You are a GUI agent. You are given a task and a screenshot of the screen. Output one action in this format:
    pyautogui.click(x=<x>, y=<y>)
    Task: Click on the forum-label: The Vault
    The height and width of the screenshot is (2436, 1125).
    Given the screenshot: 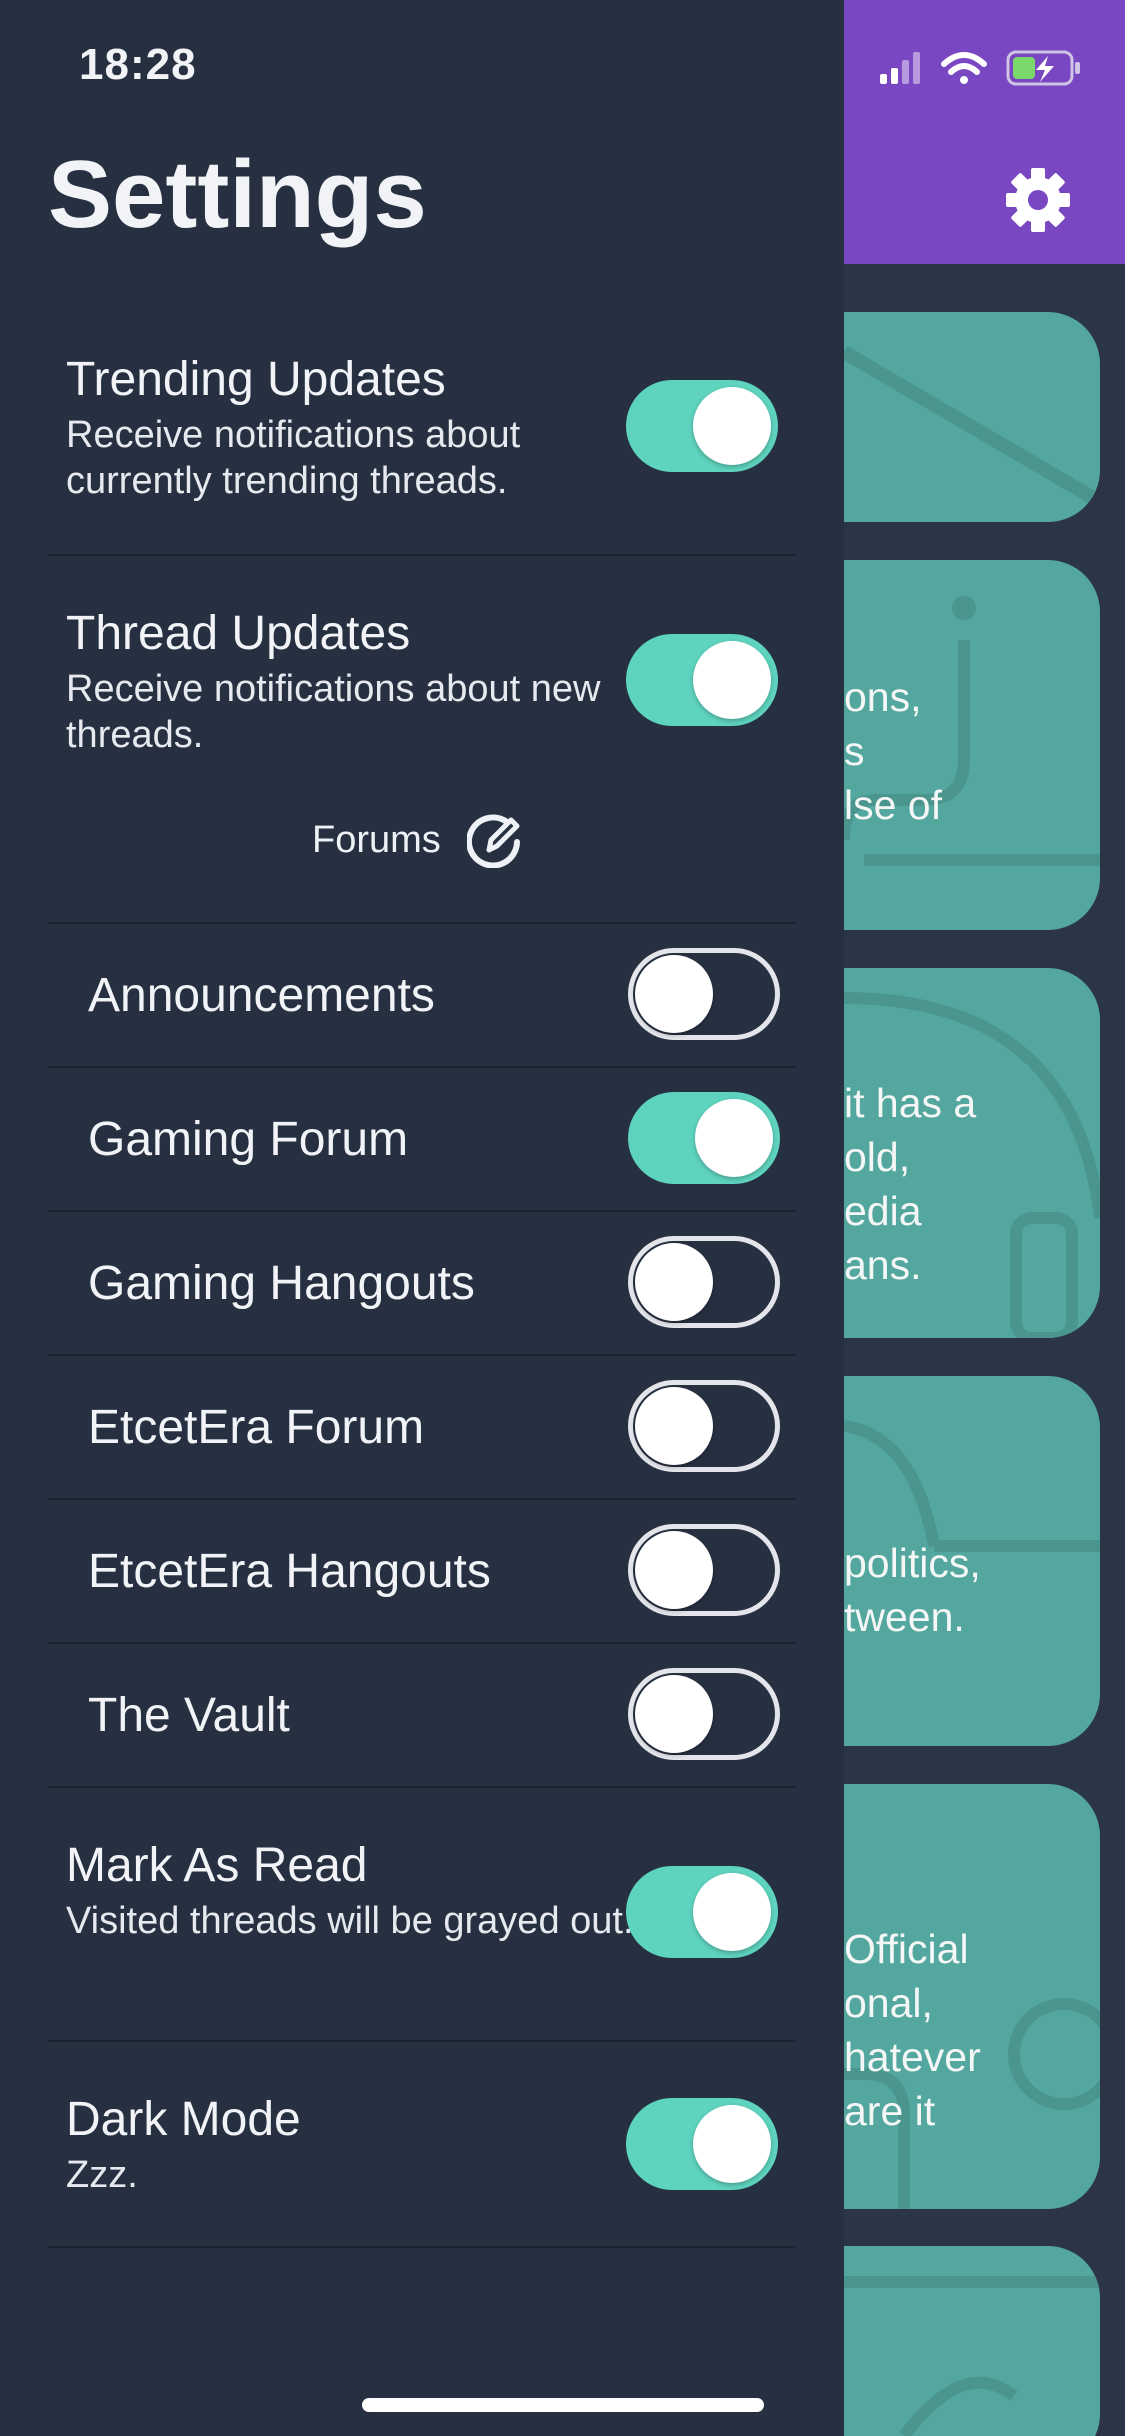 What is the action you would take?
    pyautogui.click(x=189, y=1715)
    